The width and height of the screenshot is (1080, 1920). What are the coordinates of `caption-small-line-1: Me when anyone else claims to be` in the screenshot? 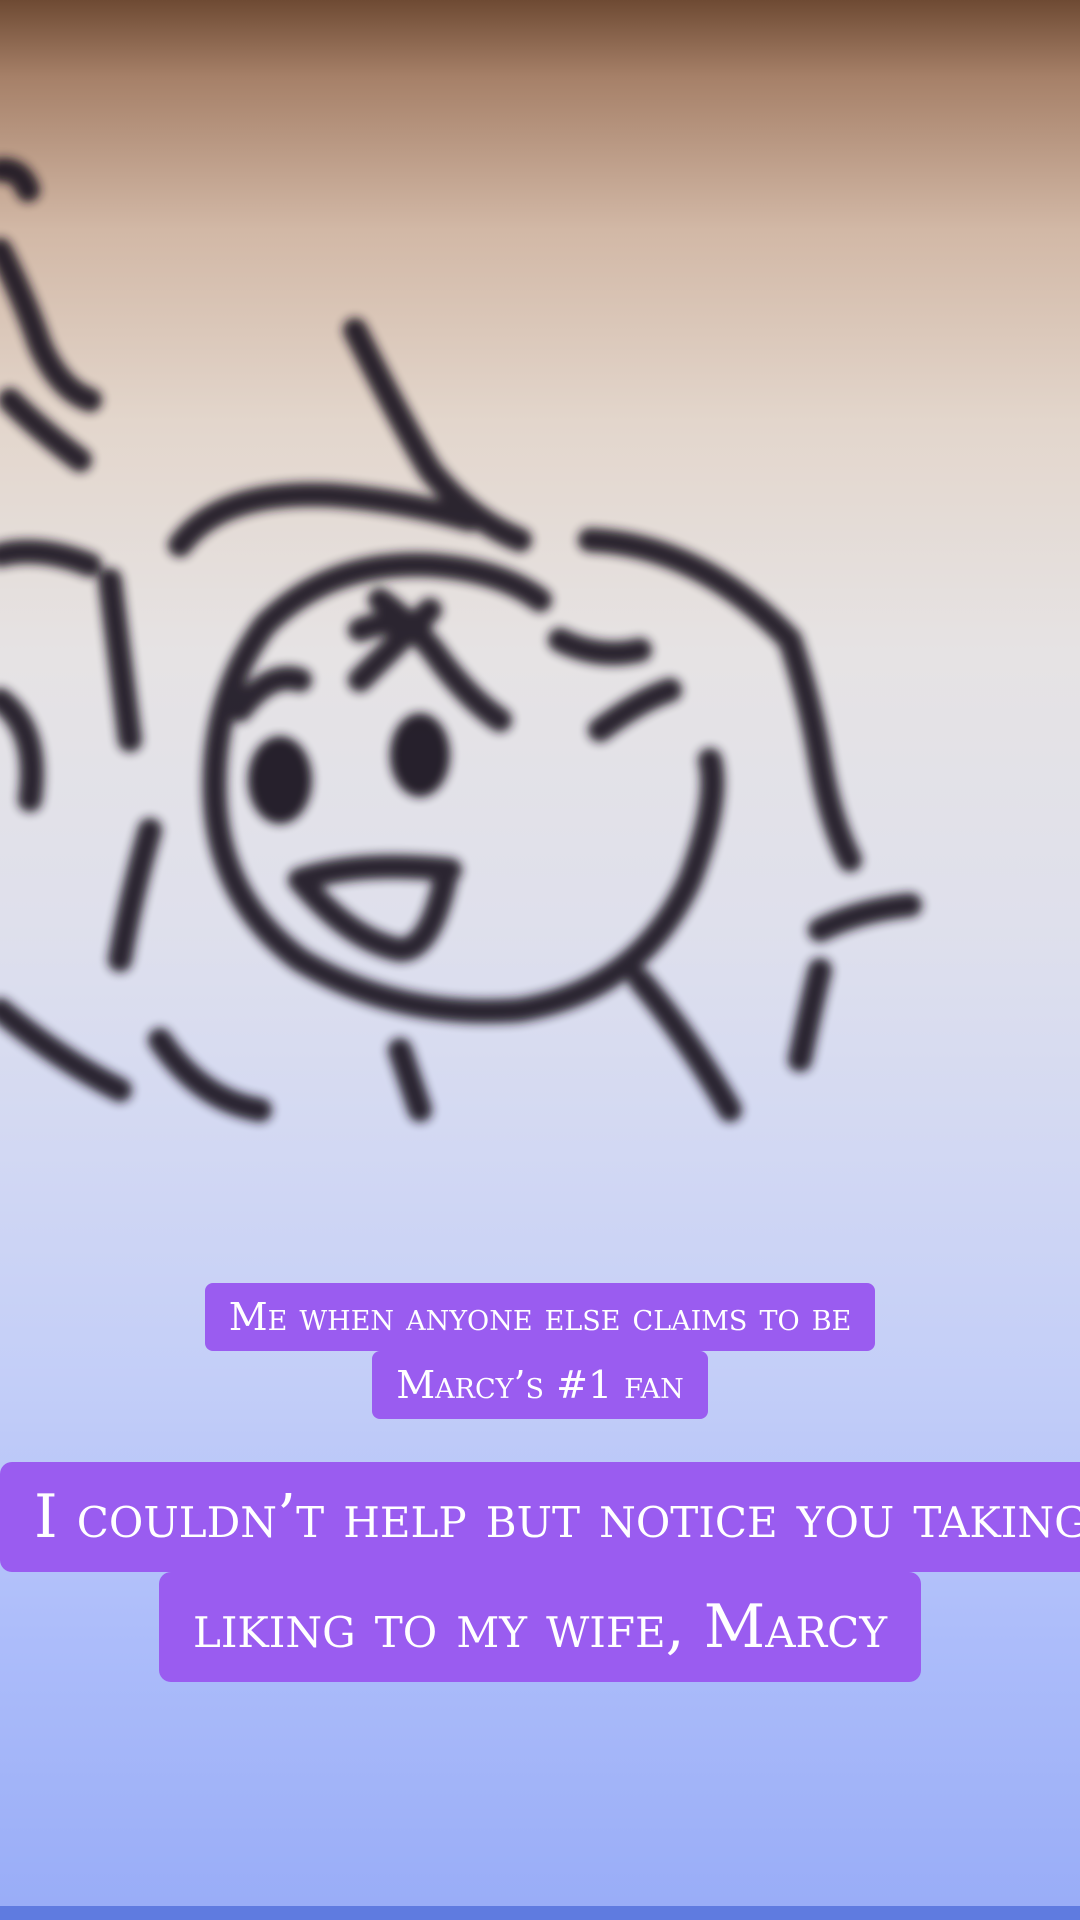 It's located at (540, 1317).